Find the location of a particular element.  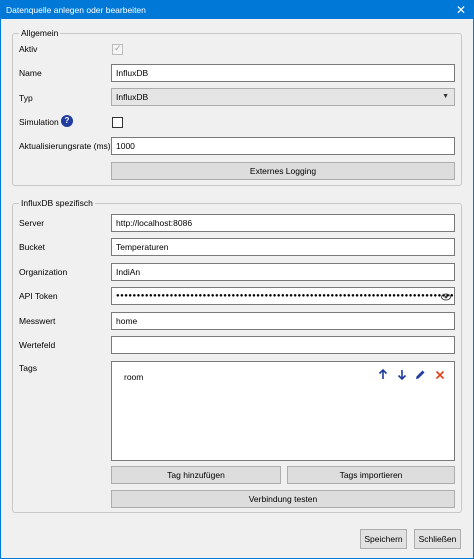

name-label: Name is located at coordinates (30, 73).